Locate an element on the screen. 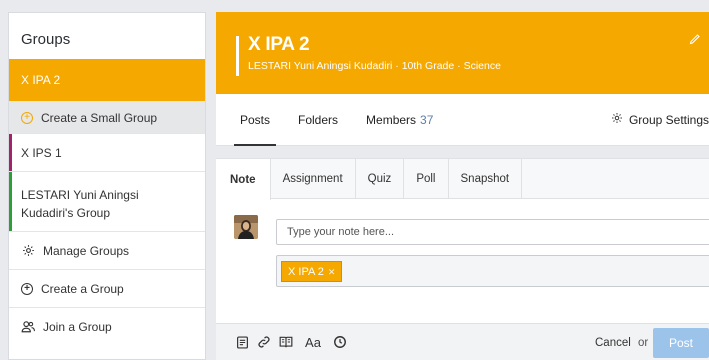  clock-icon is located at coordinates (340, 342).